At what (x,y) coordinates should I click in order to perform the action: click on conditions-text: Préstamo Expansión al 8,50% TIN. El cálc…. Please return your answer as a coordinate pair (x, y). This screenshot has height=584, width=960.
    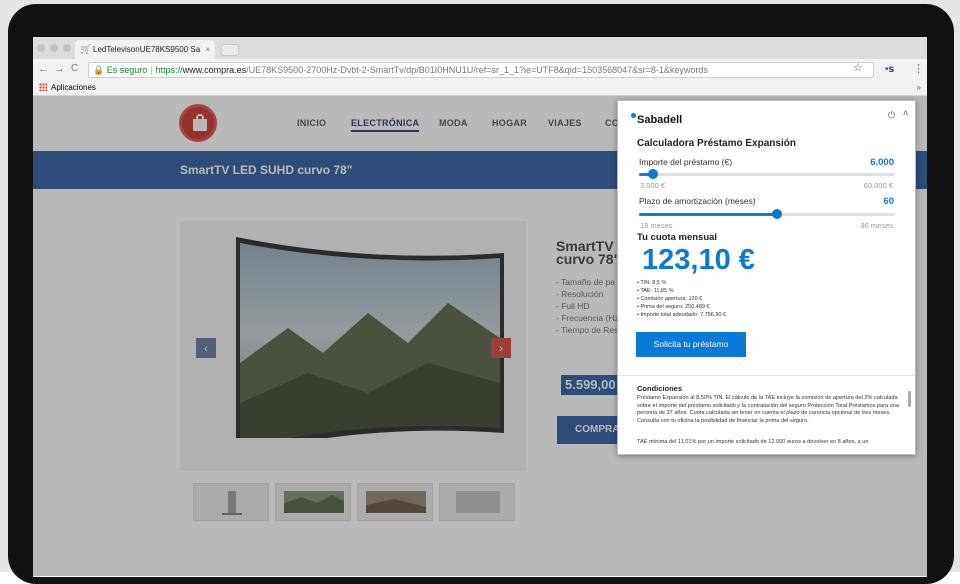
    Looking at the image, I should click on (768, 409).